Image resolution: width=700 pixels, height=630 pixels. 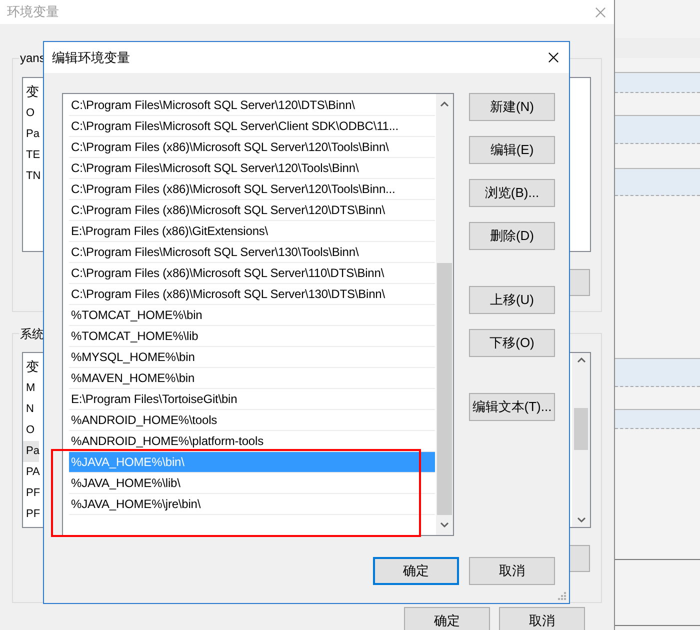 I want to click on list-item: PA, so click(x=31, y=472).